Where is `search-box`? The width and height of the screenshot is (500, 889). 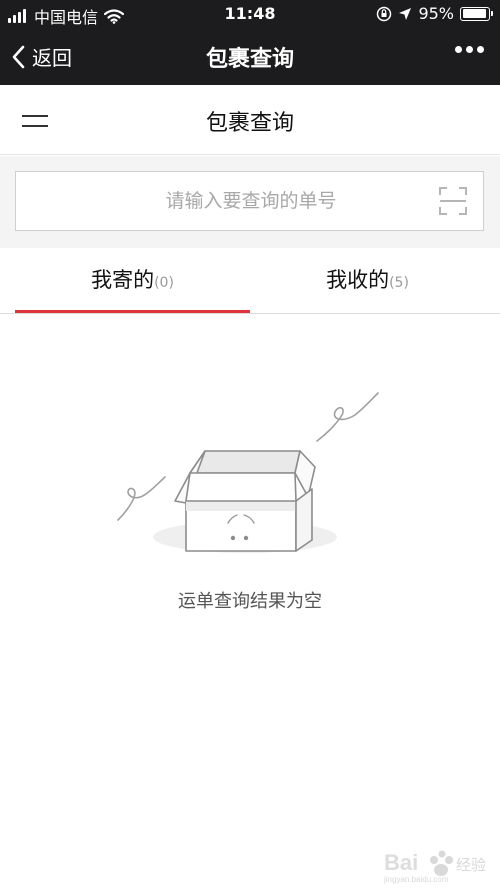 search-box is located at coordinates (249, 201).